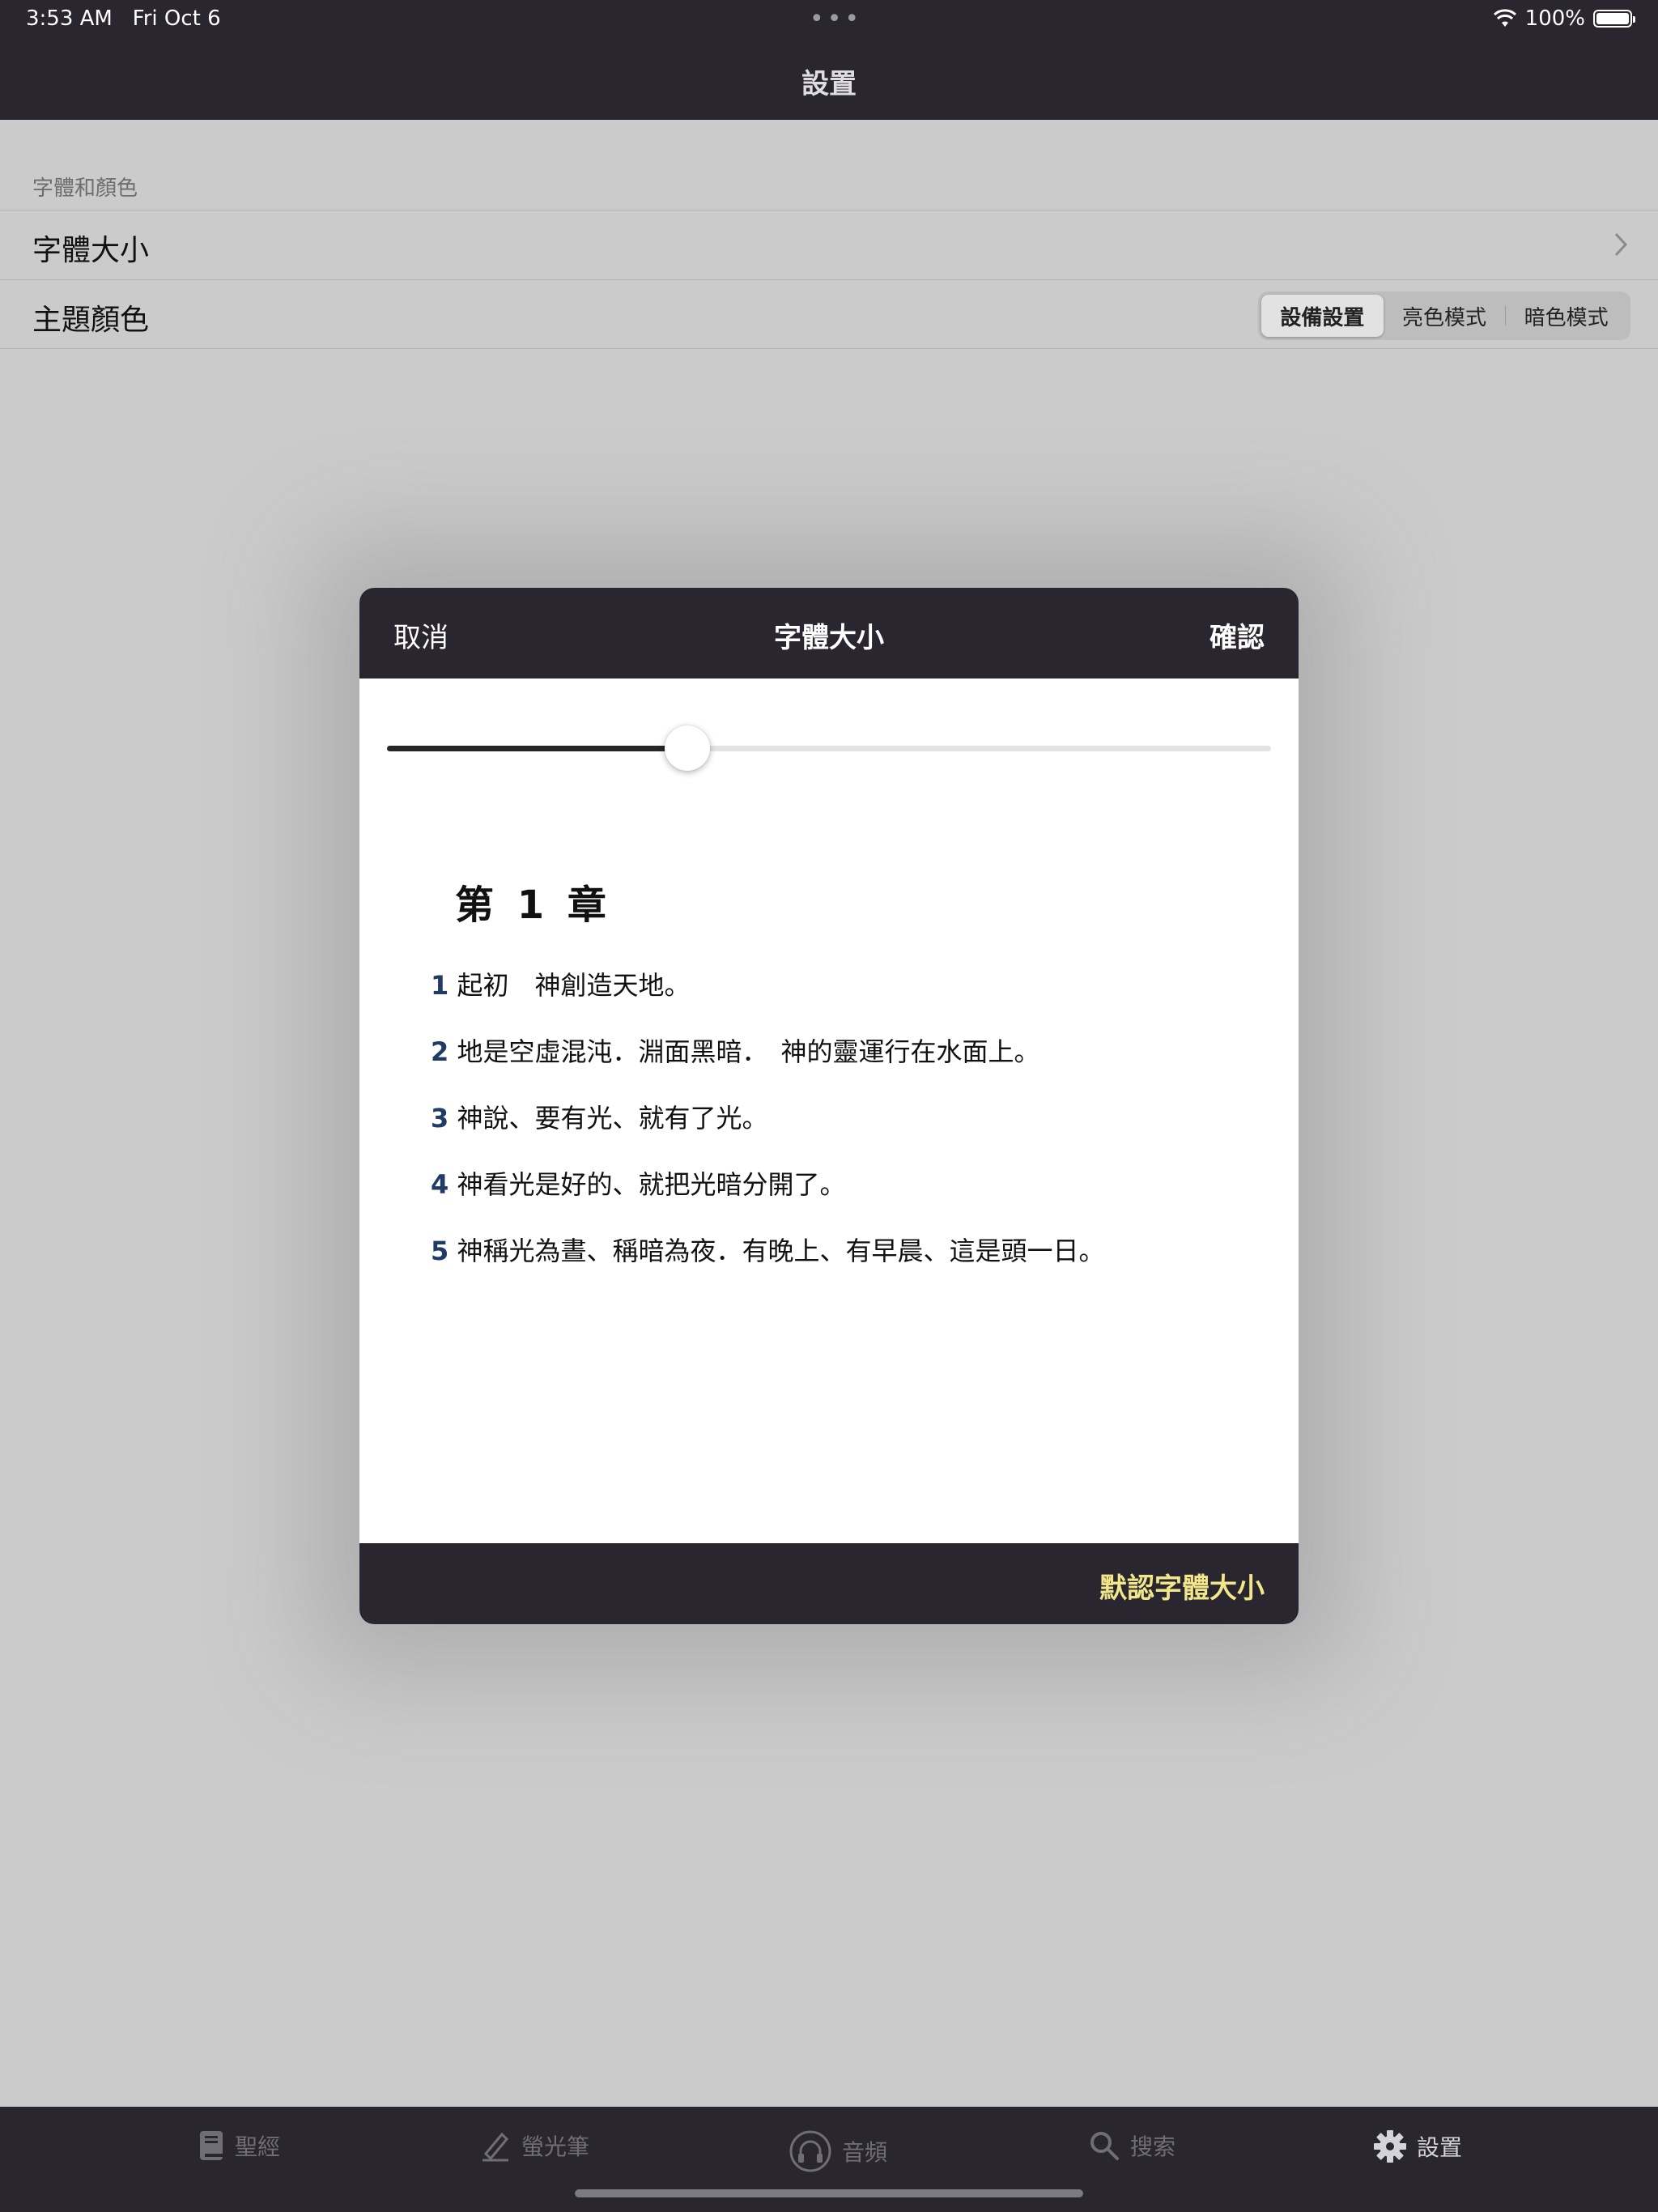 The image size is (1658, 2212). What do you see at coordinates (612, 1119) in the screenshot?
I see `verse-text: 神說、要有光、就有了光。` at bounding box center [612, 1119].